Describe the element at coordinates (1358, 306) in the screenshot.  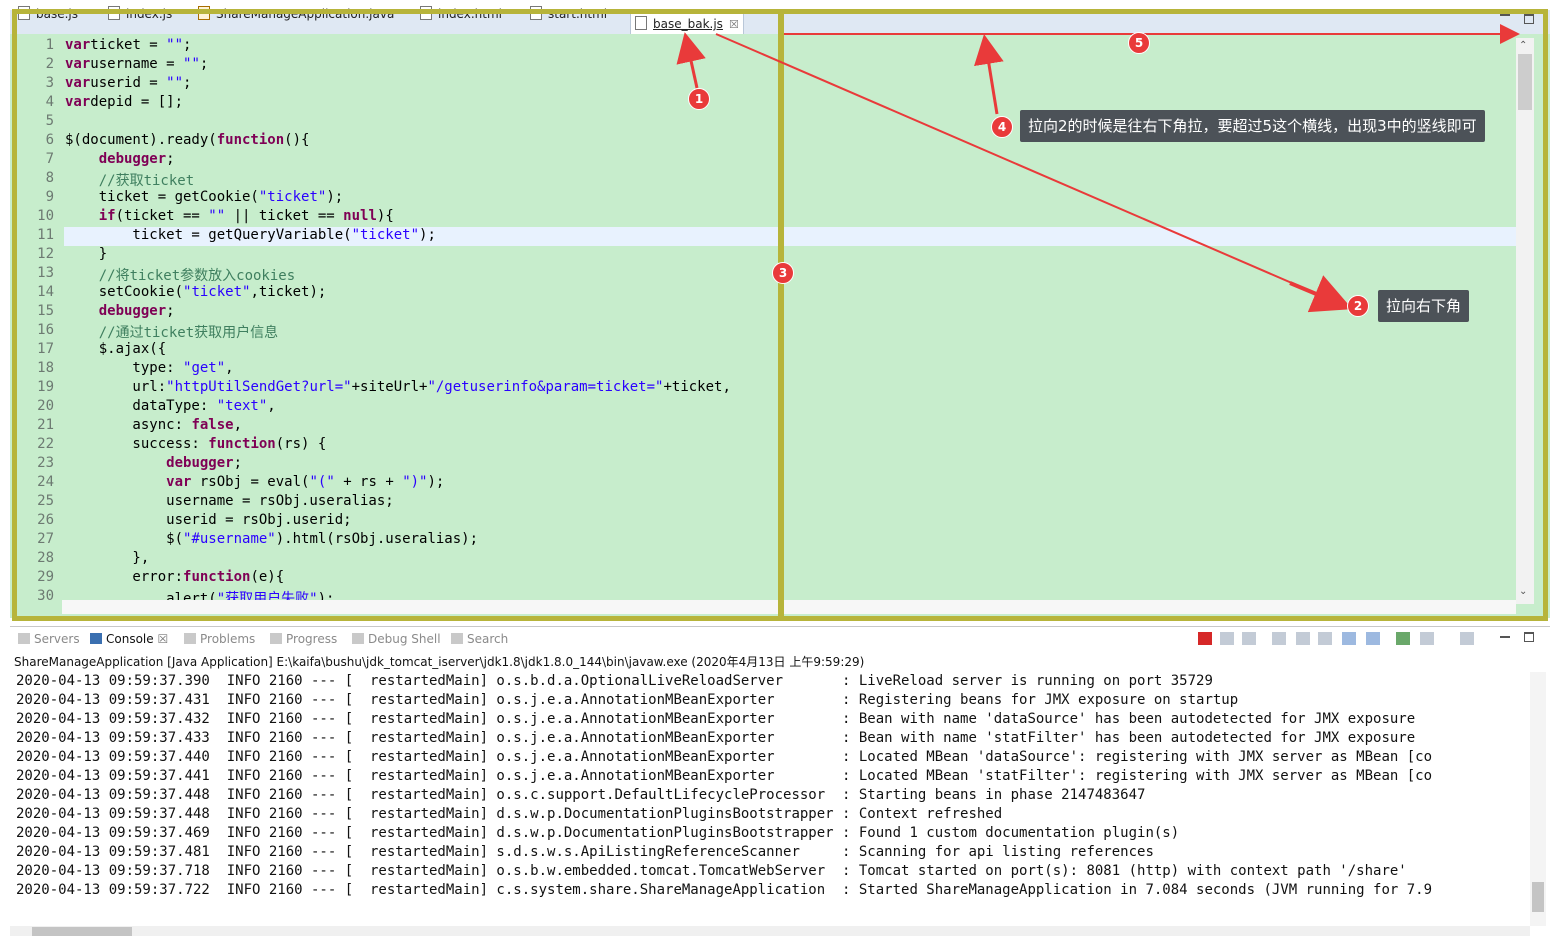
I see `badge-2: 2` at that location.